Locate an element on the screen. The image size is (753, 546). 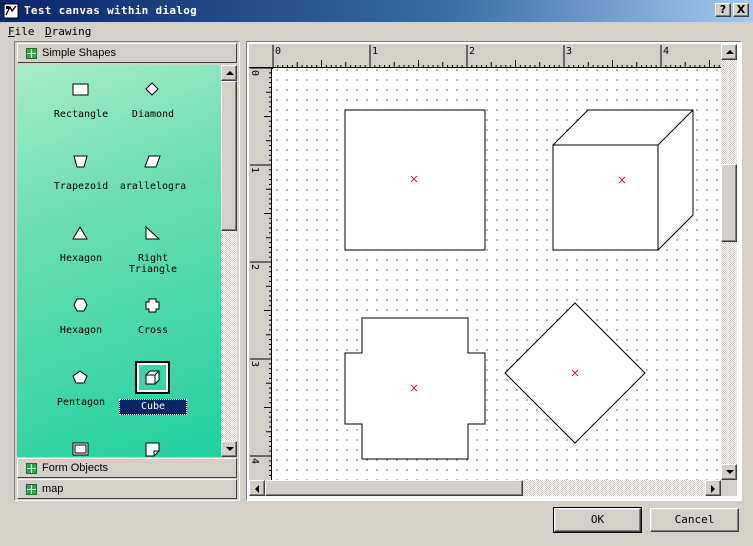
menu-drawing: Drawing is located at coordinates (68, 31).